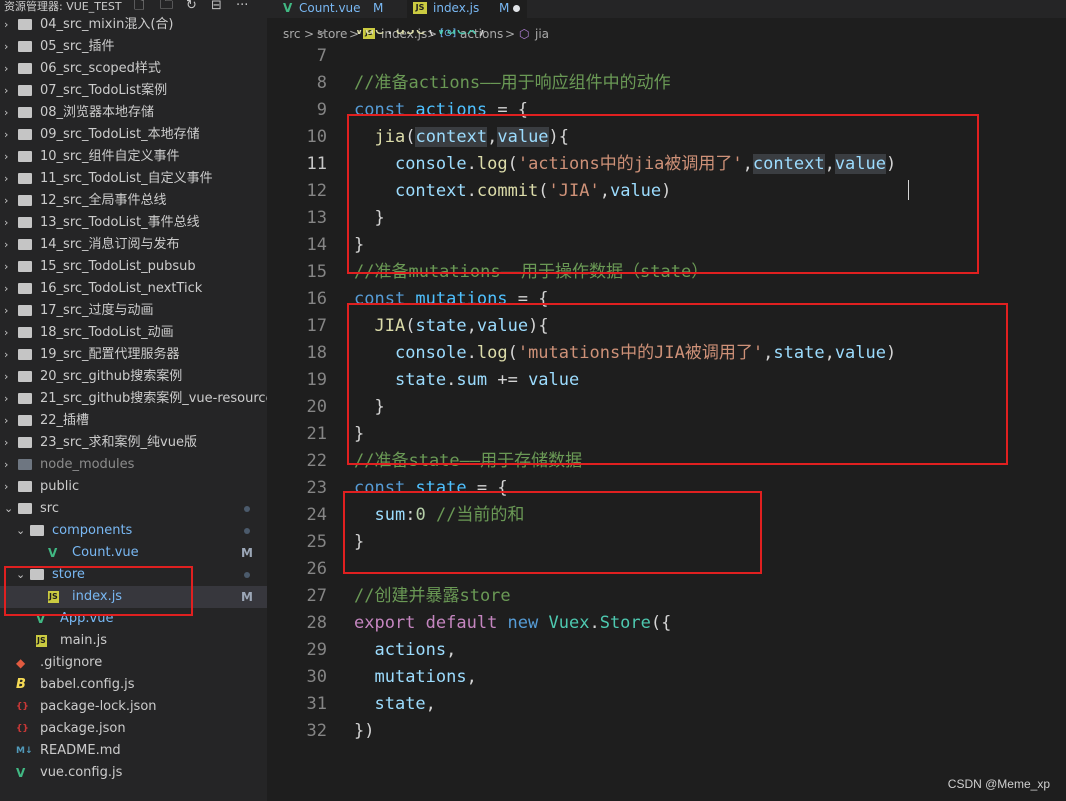 The image size is (1066, 801). What do you see at coordinates (441, 110) in the screenshot?
I see `code-line: const actions = {` at bounding box center [441, 110].